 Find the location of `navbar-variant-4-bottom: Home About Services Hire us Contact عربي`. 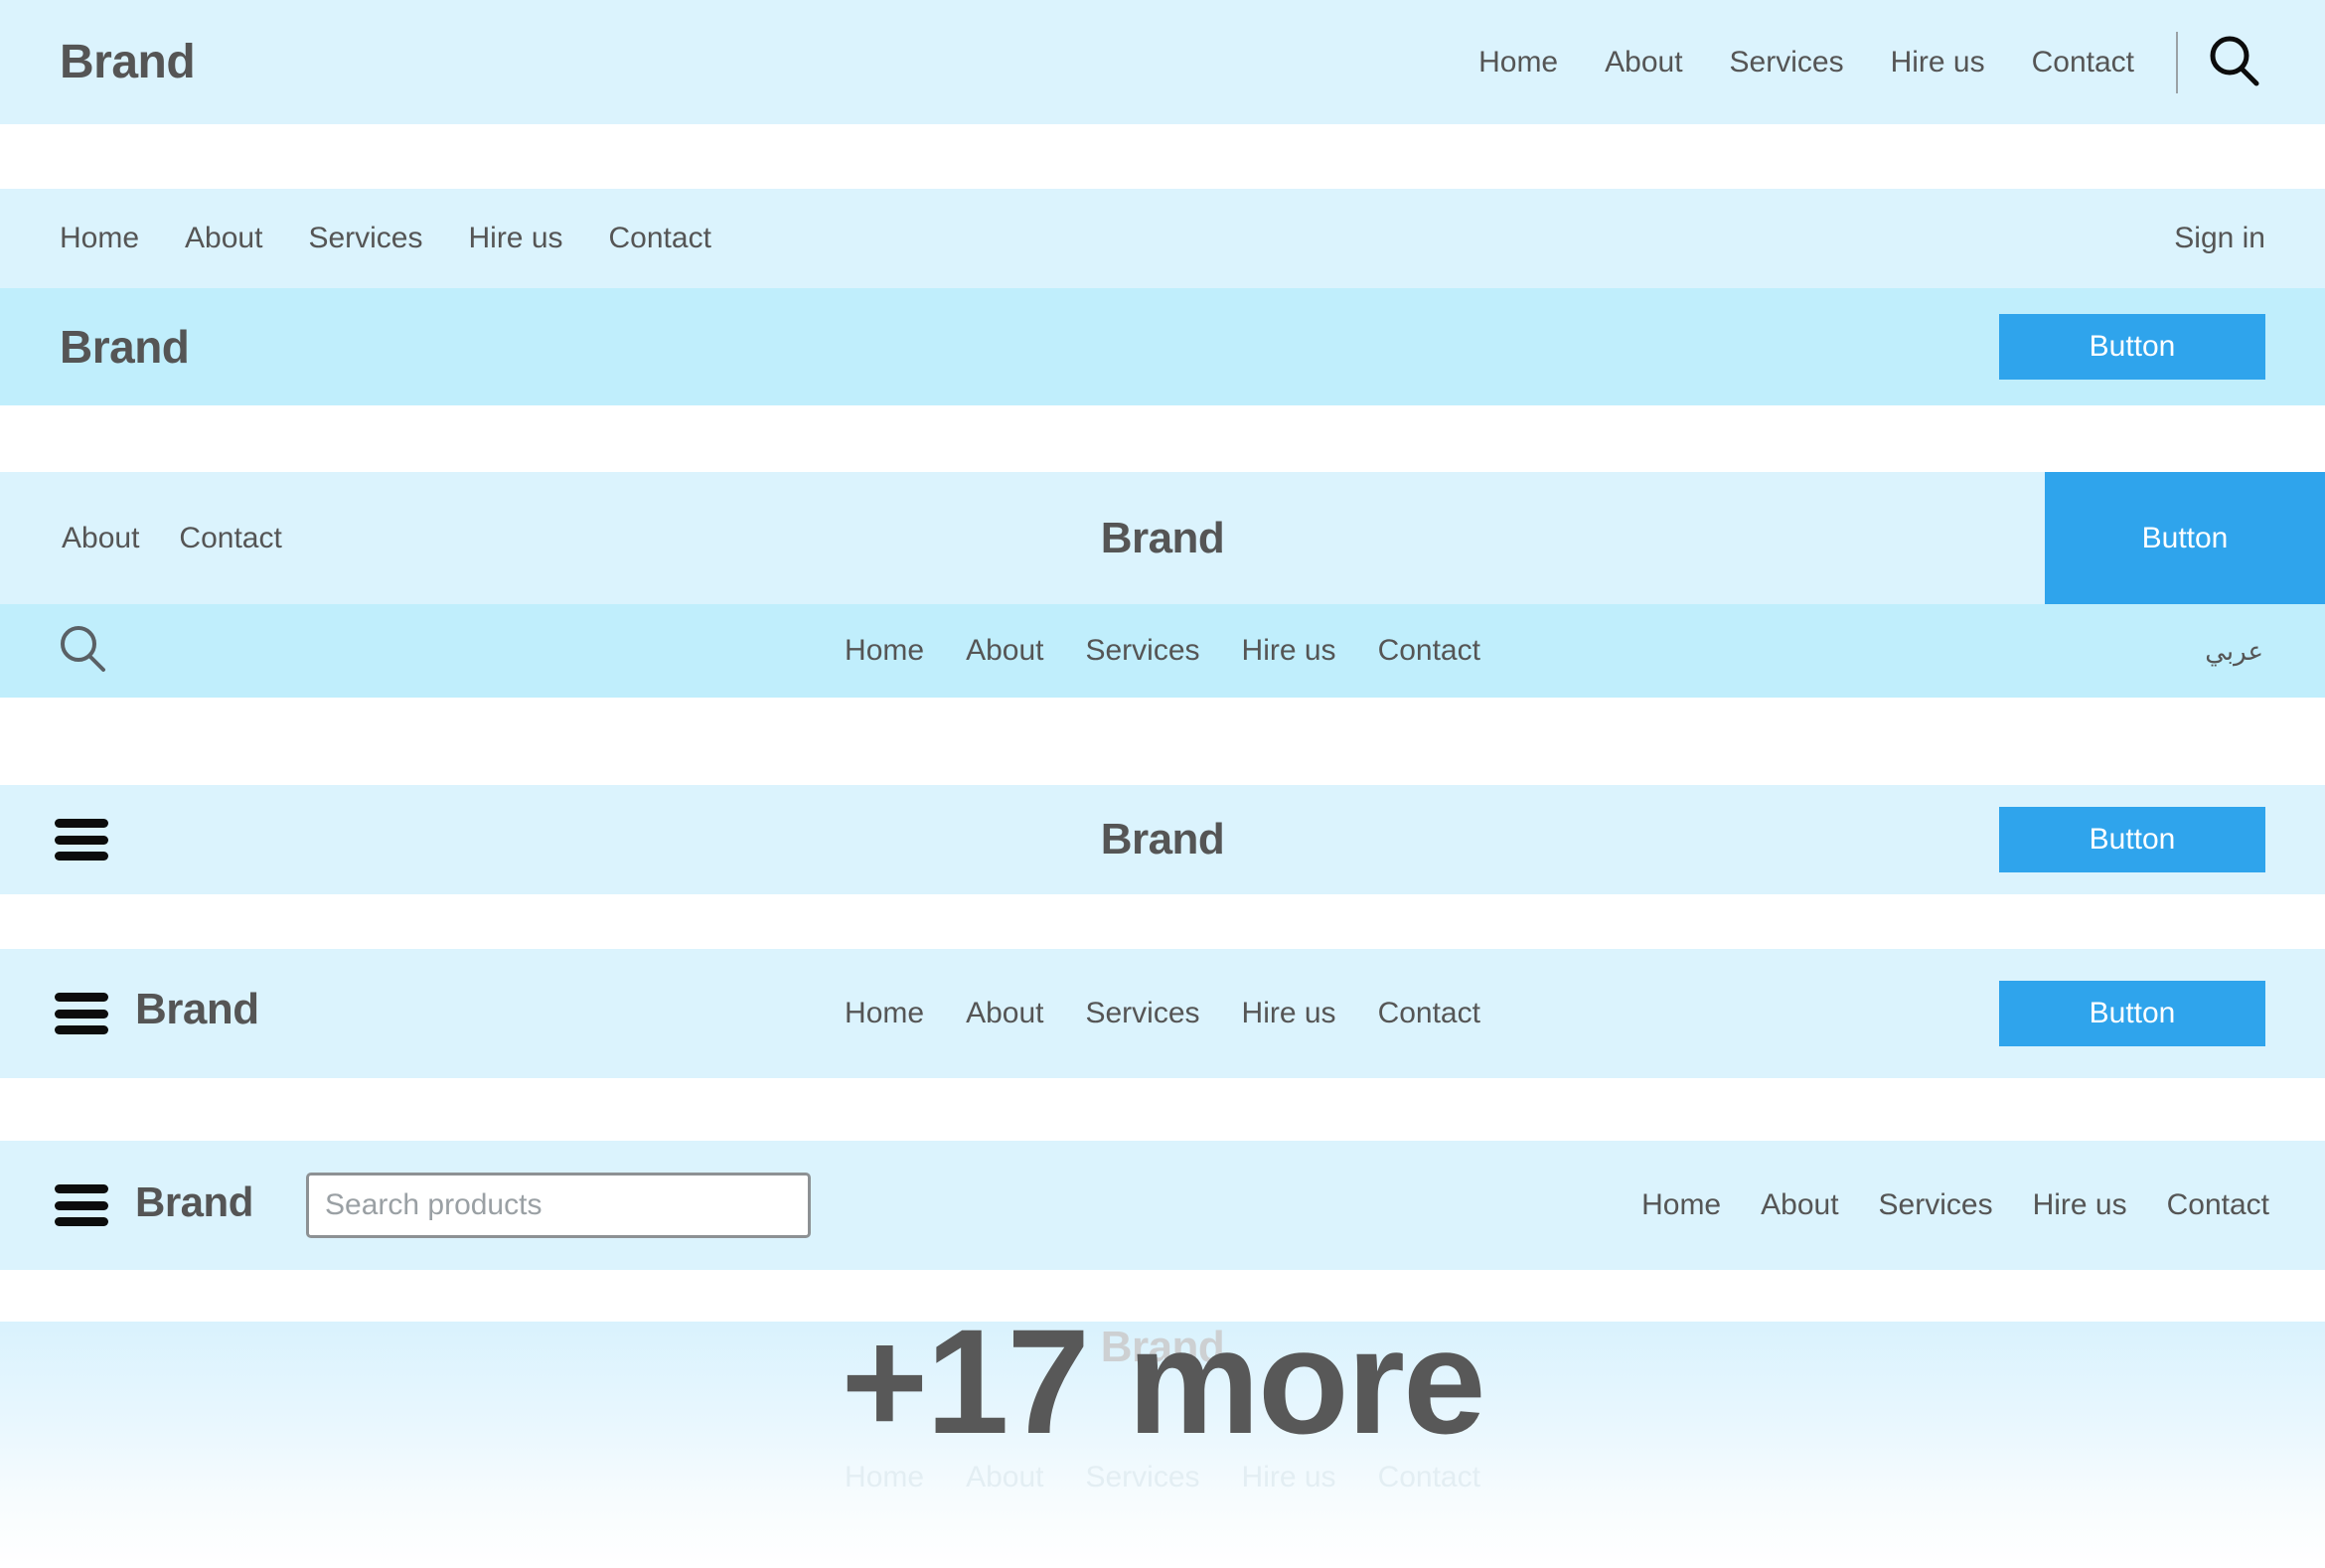

navbar-variant-4-bottom: Home About Services Hire us Contact عربي is located at coordinates (1162, 651).